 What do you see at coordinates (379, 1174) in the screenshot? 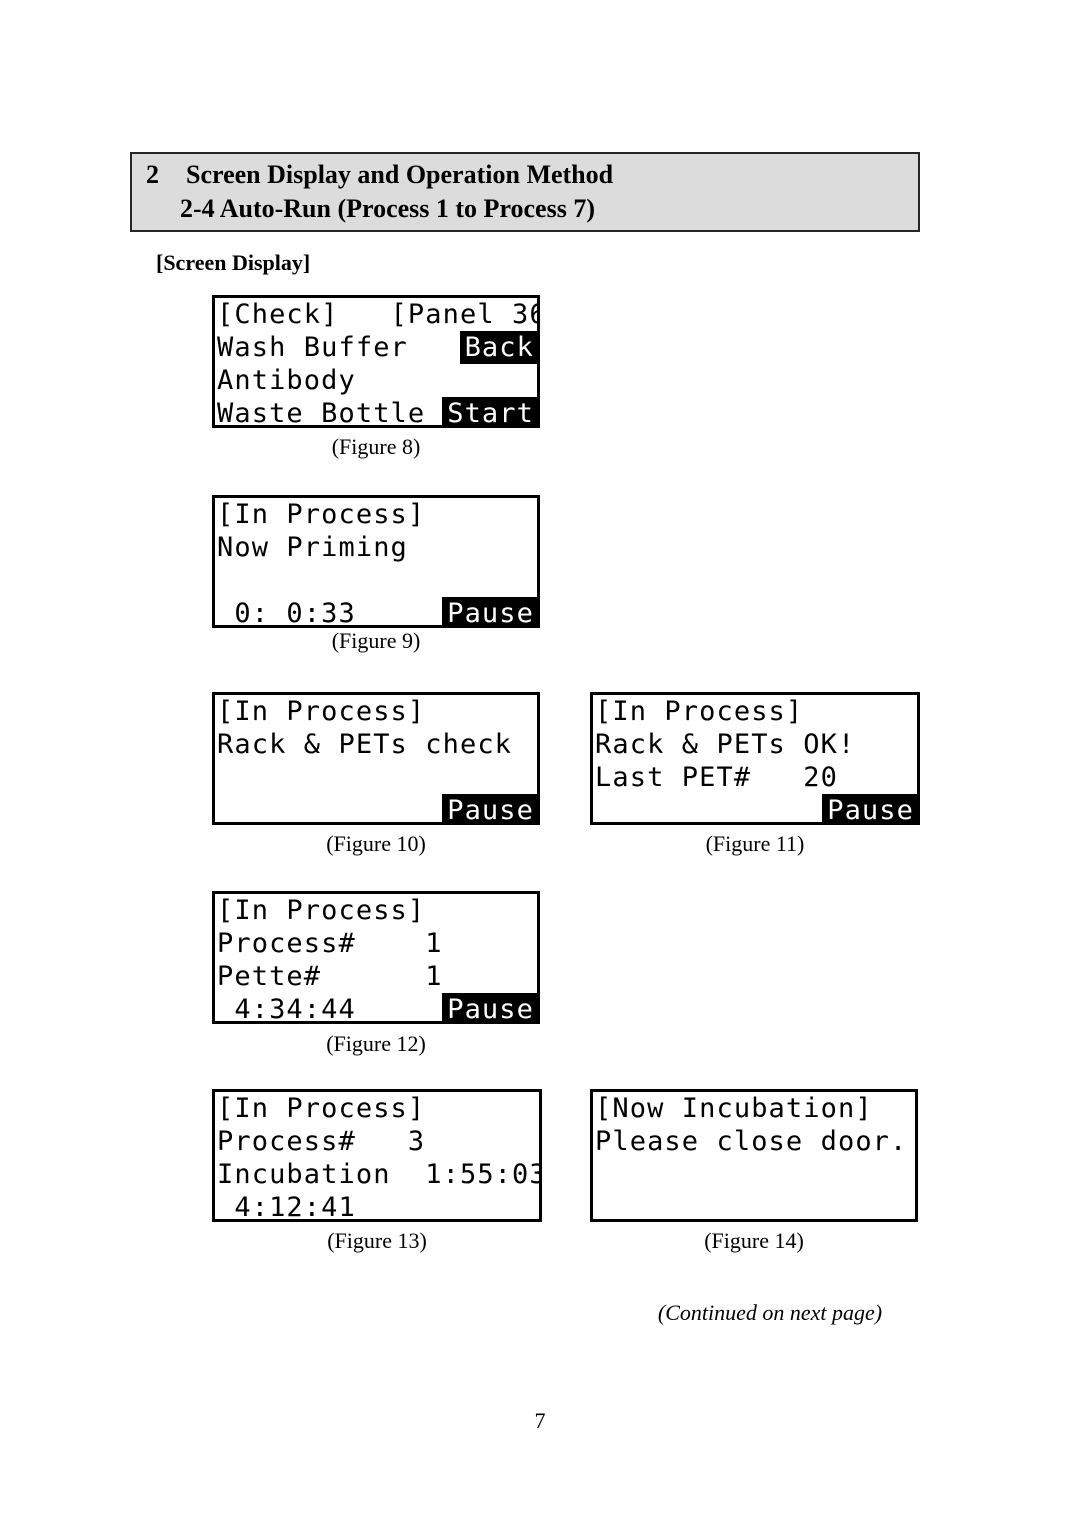
I see `lcd-row-text: Incubation 1:55:03` at bounding box center [379, 1174].